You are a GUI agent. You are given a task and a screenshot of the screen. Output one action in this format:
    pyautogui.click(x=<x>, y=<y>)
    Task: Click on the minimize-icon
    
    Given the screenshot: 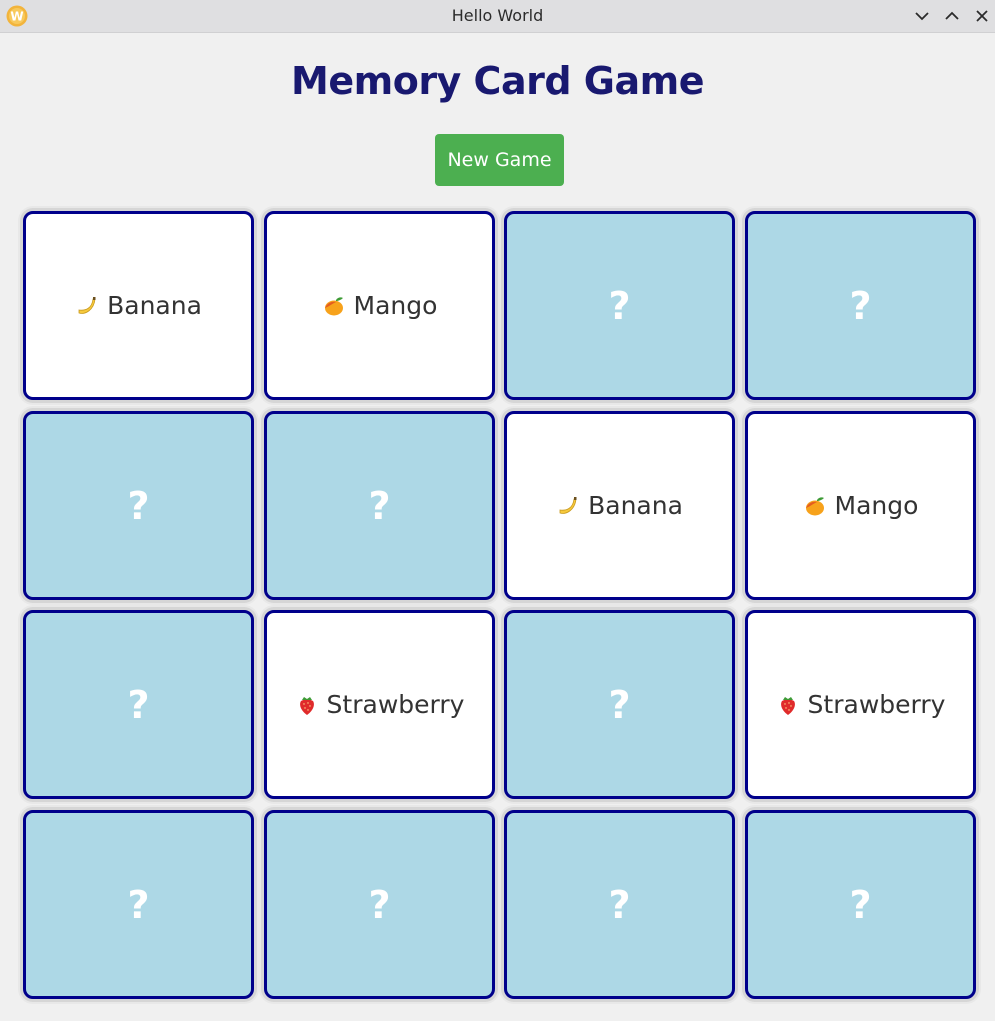 What is the action you would take?
    pyautogui.click(x=922, y=16)
    